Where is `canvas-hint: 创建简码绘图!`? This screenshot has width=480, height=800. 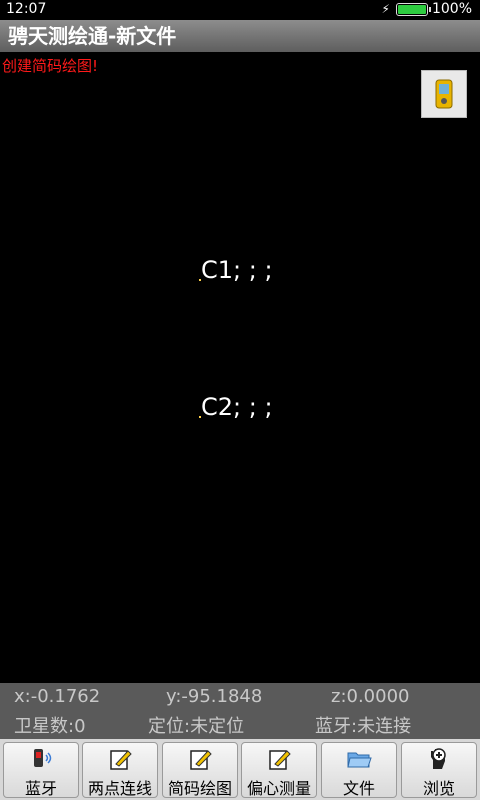
canvas-hint: 创建简码绘图! is located at coordinates (50, 66).